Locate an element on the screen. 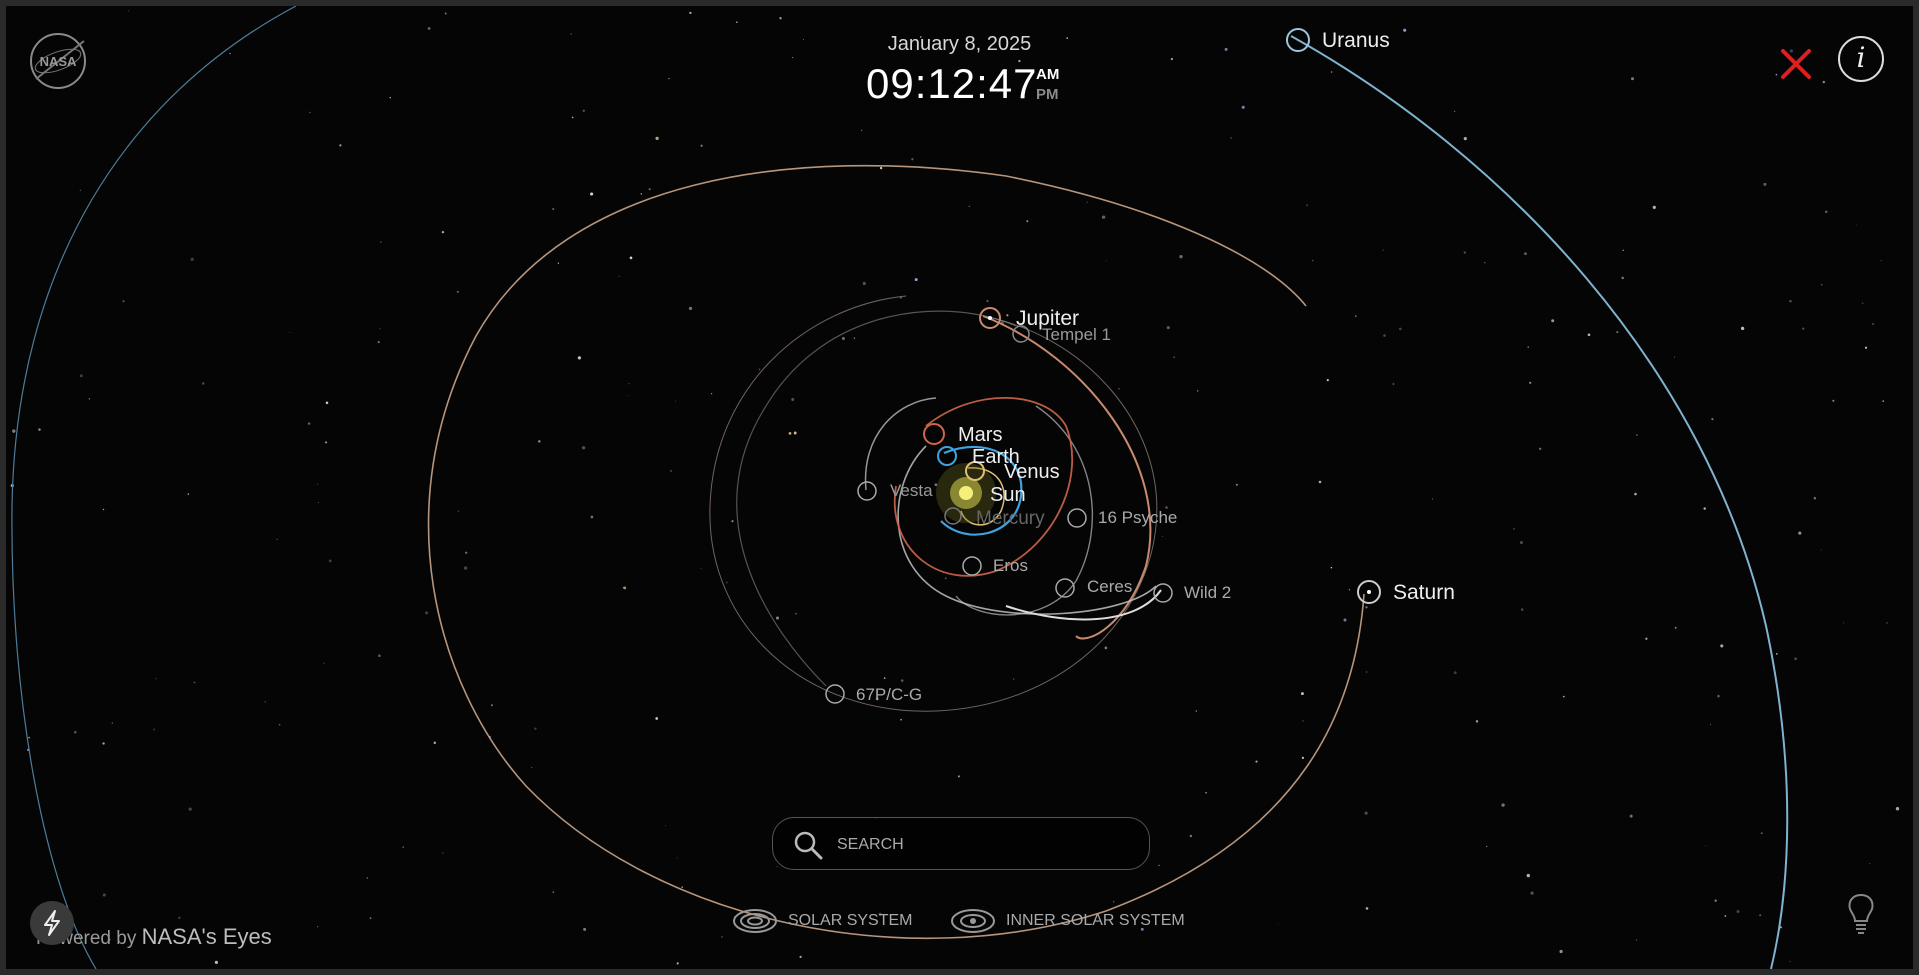 The height and width of the screenshot is (975, 1919). inner-solar-system-view-button: INNER SOLAR SYSTEM is located at coordinates (1067, 921).